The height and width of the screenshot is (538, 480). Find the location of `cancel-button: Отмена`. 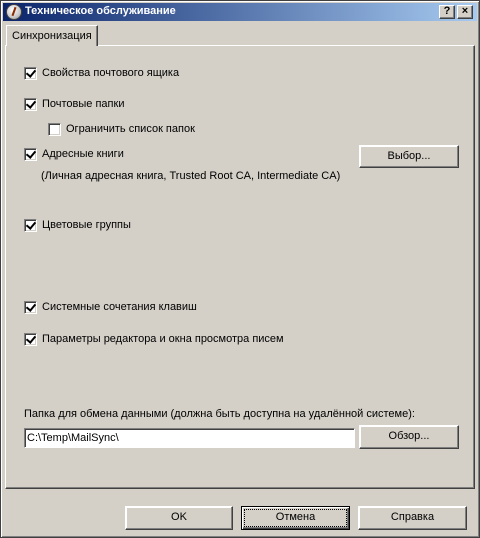

cancel-button: Отмена is located at coordinates (295, 518).